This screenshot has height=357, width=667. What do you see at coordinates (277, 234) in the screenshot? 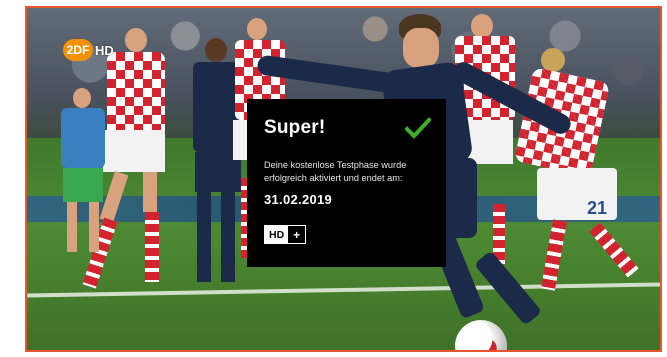
I see `hd-plus-hd-label: HD` at bounding box center [277, 234].